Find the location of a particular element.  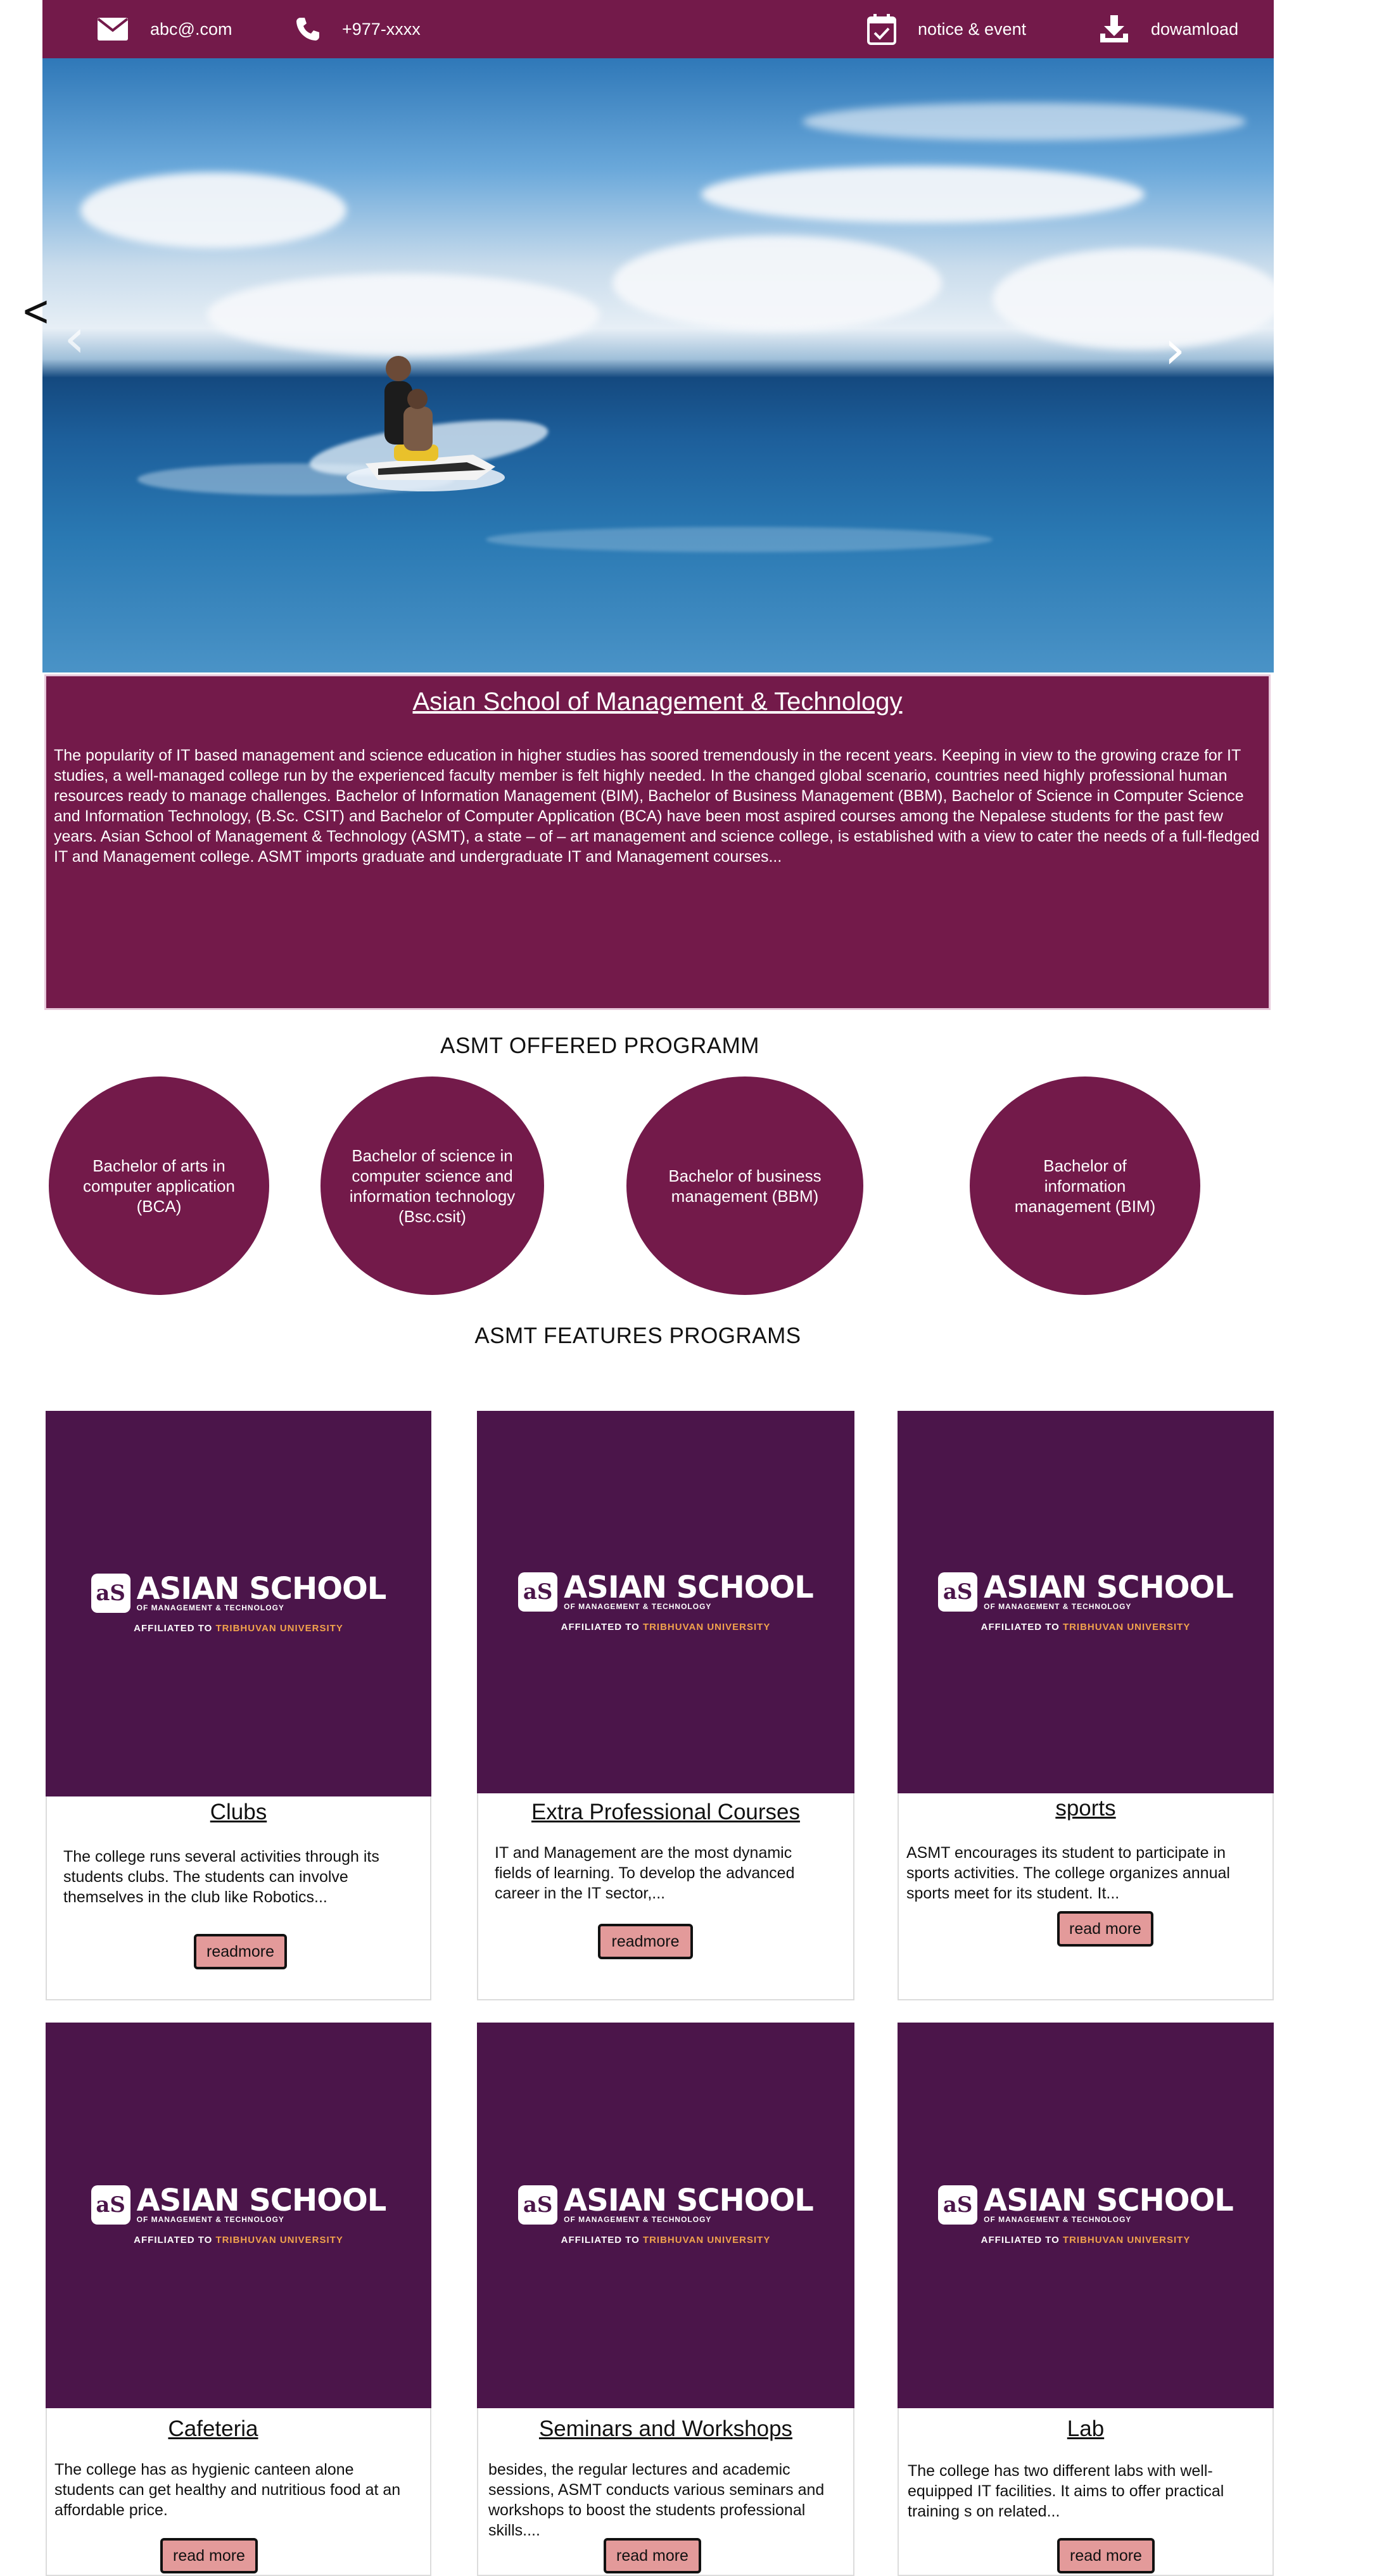

wave is located at coordinates (739, 539).